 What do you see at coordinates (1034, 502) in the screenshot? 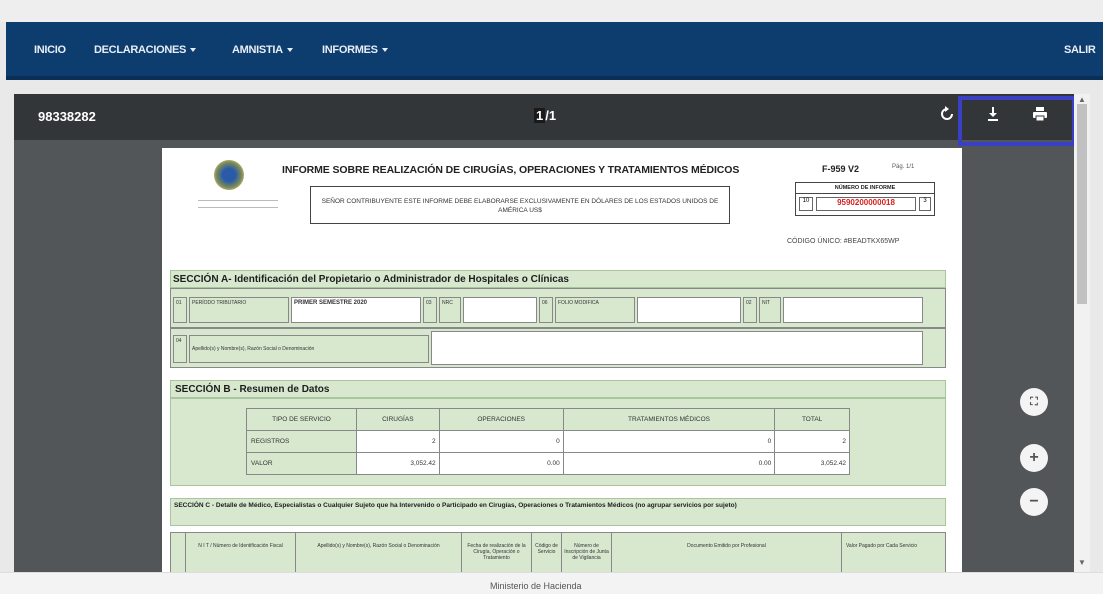
I see `zoom-out-button: −` at bounding box center [1034, 502].